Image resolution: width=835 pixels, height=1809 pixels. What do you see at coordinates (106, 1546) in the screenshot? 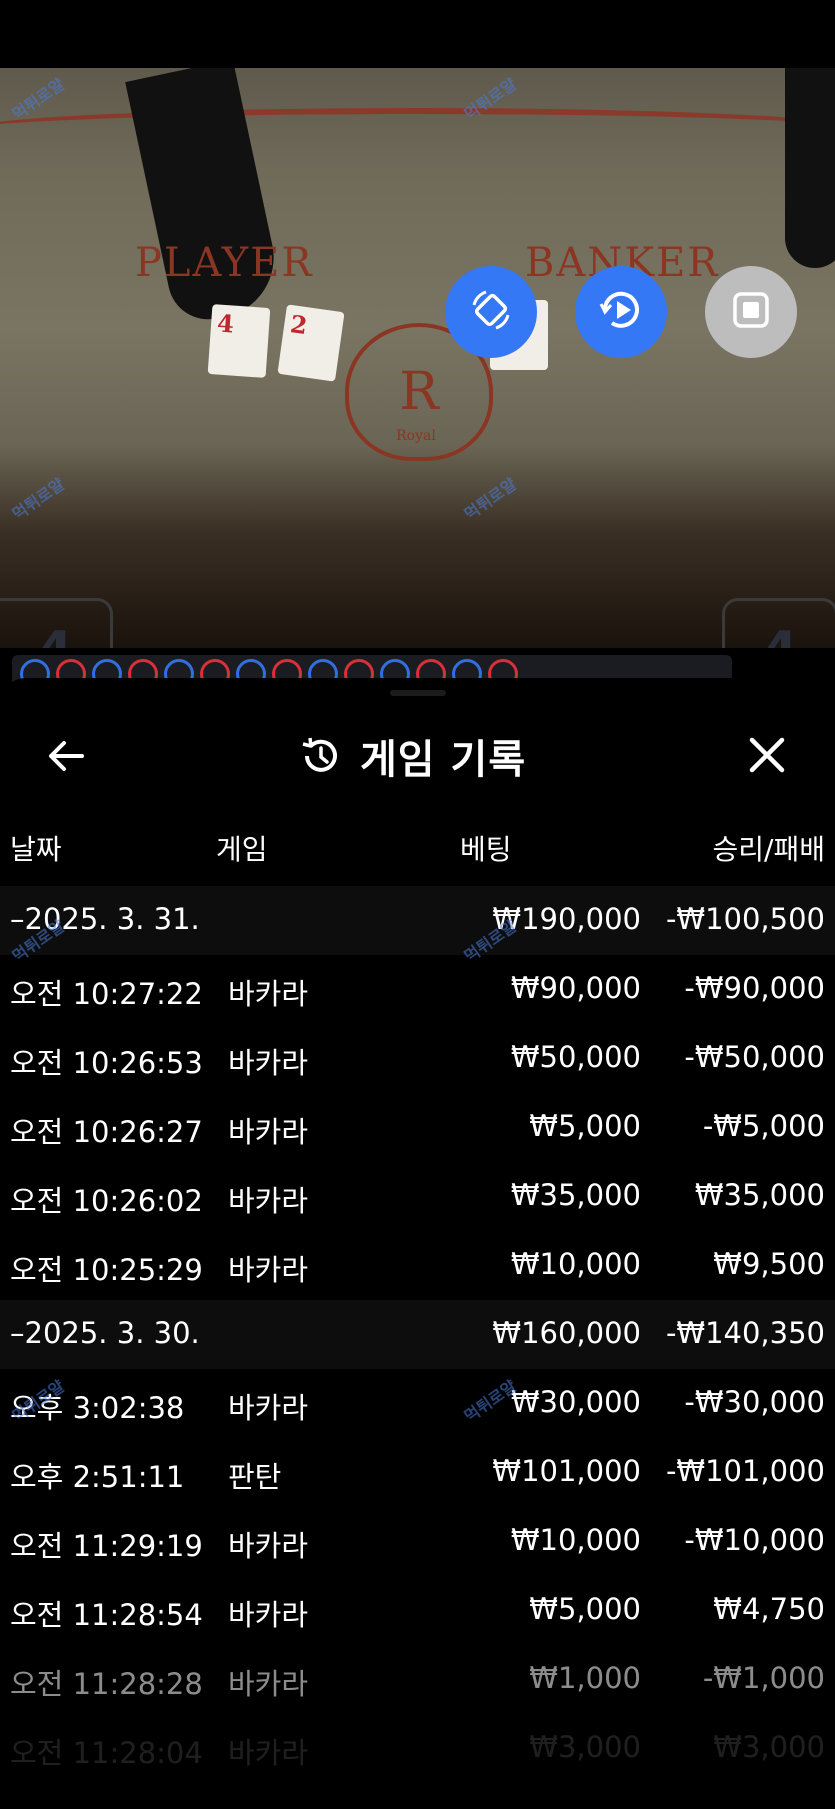
I see `row-date: 오전 11:29:19` at bounding box center [106, 1546].